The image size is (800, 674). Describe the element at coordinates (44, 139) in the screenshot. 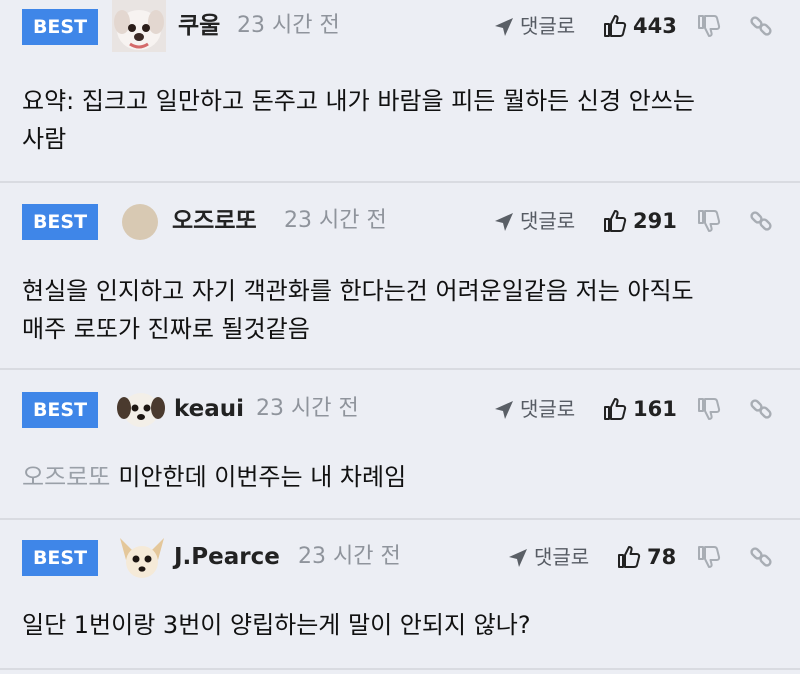

I see `comment-line: 사람` at that location.